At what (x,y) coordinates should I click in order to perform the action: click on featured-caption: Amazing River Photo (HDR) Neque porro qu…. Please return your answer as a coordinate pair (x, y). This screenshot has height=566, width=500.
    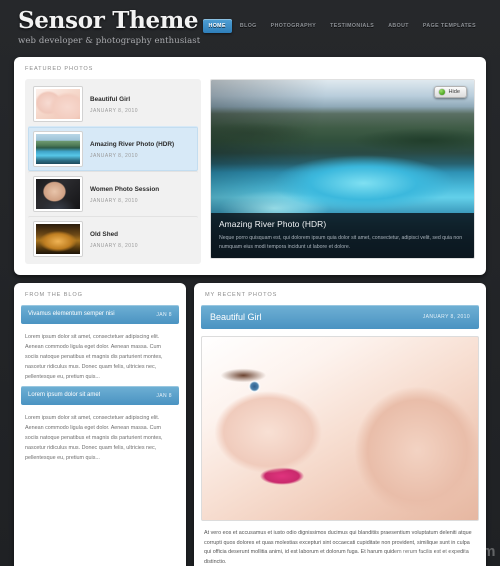
    Looking at the image, I should click on (342, 235).